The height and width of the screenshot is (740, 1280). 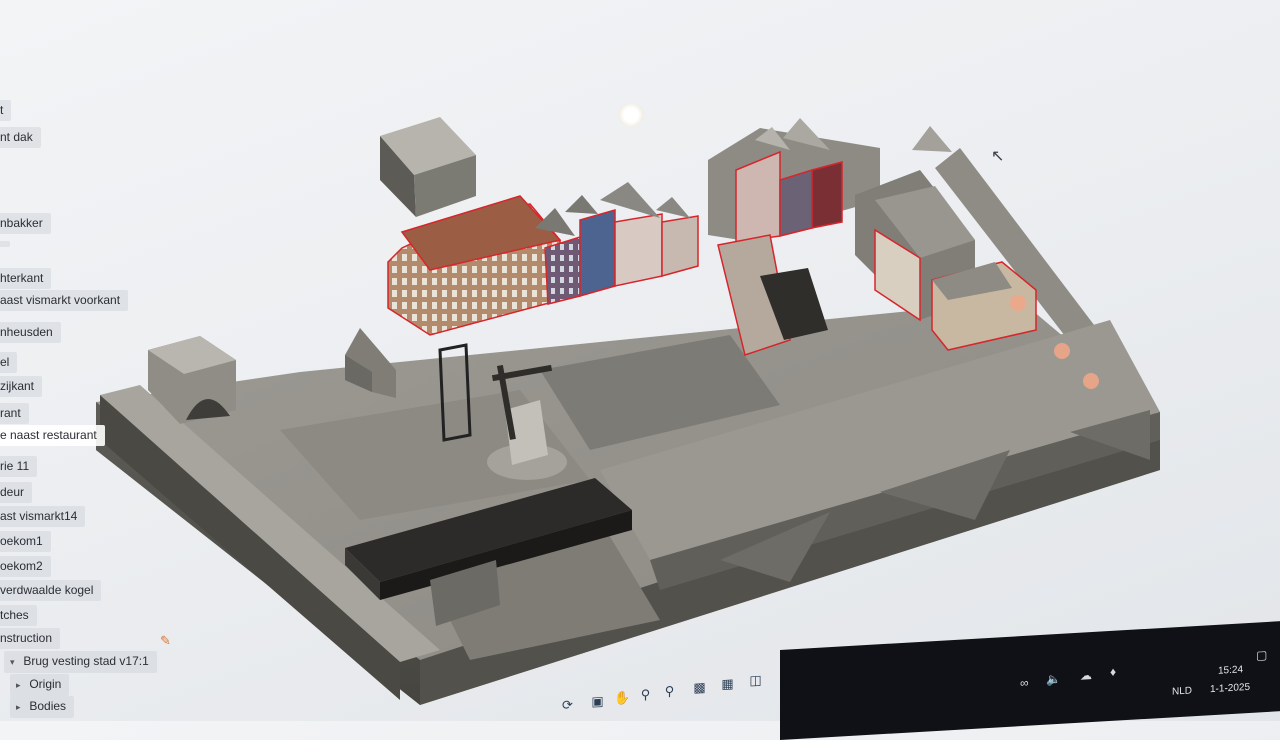 I want to click on look-at-icon: ▣, so click(x=597, y=701).